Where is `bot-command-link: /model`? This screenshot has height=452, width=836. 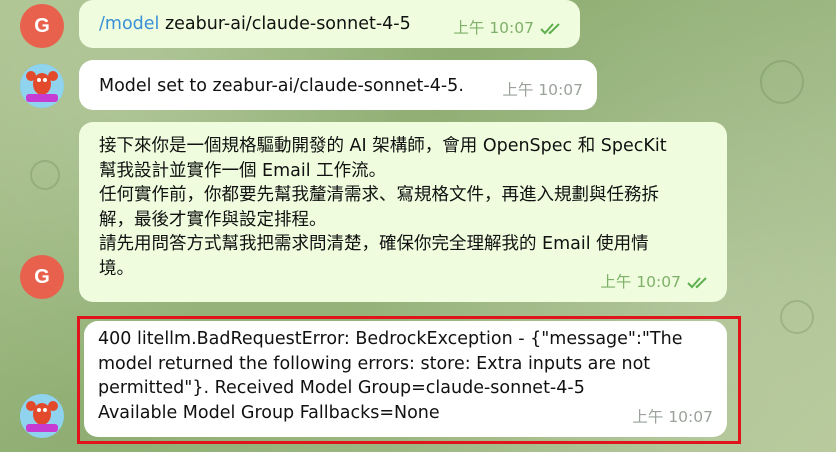 bot-command-link: /model is located at coordinates (129, 24).